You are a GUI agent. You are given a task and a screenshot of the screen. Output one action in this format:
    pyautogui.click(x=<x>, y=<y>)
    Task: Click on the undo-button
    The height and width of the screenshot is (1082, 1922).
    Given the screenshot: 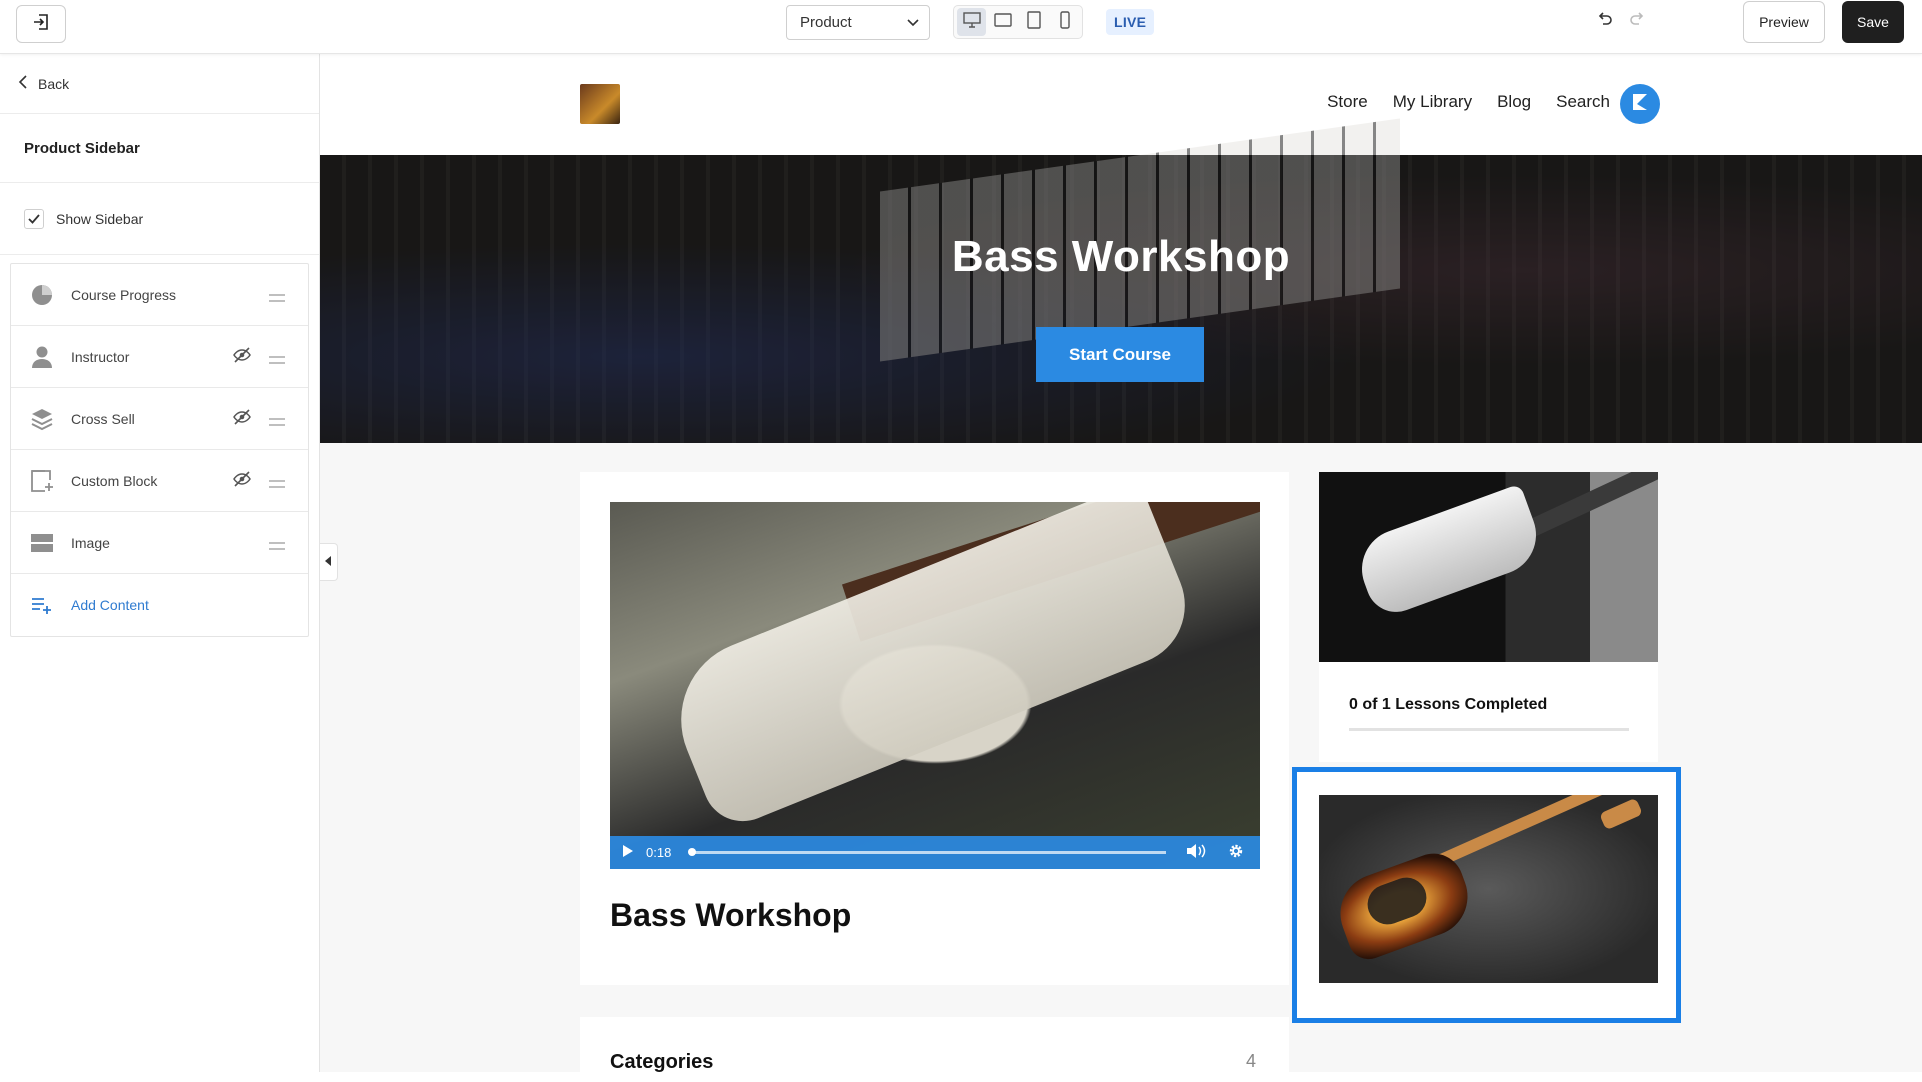 What is the action you would take?
    pyautogui.click(x=1605, y=22)
    